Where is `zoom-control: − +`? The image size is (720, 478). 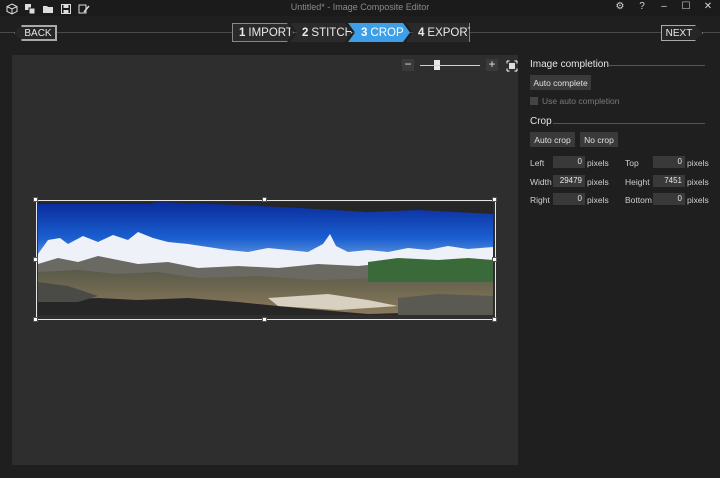 zoom-control: − + is located at coordinates (460, 65).